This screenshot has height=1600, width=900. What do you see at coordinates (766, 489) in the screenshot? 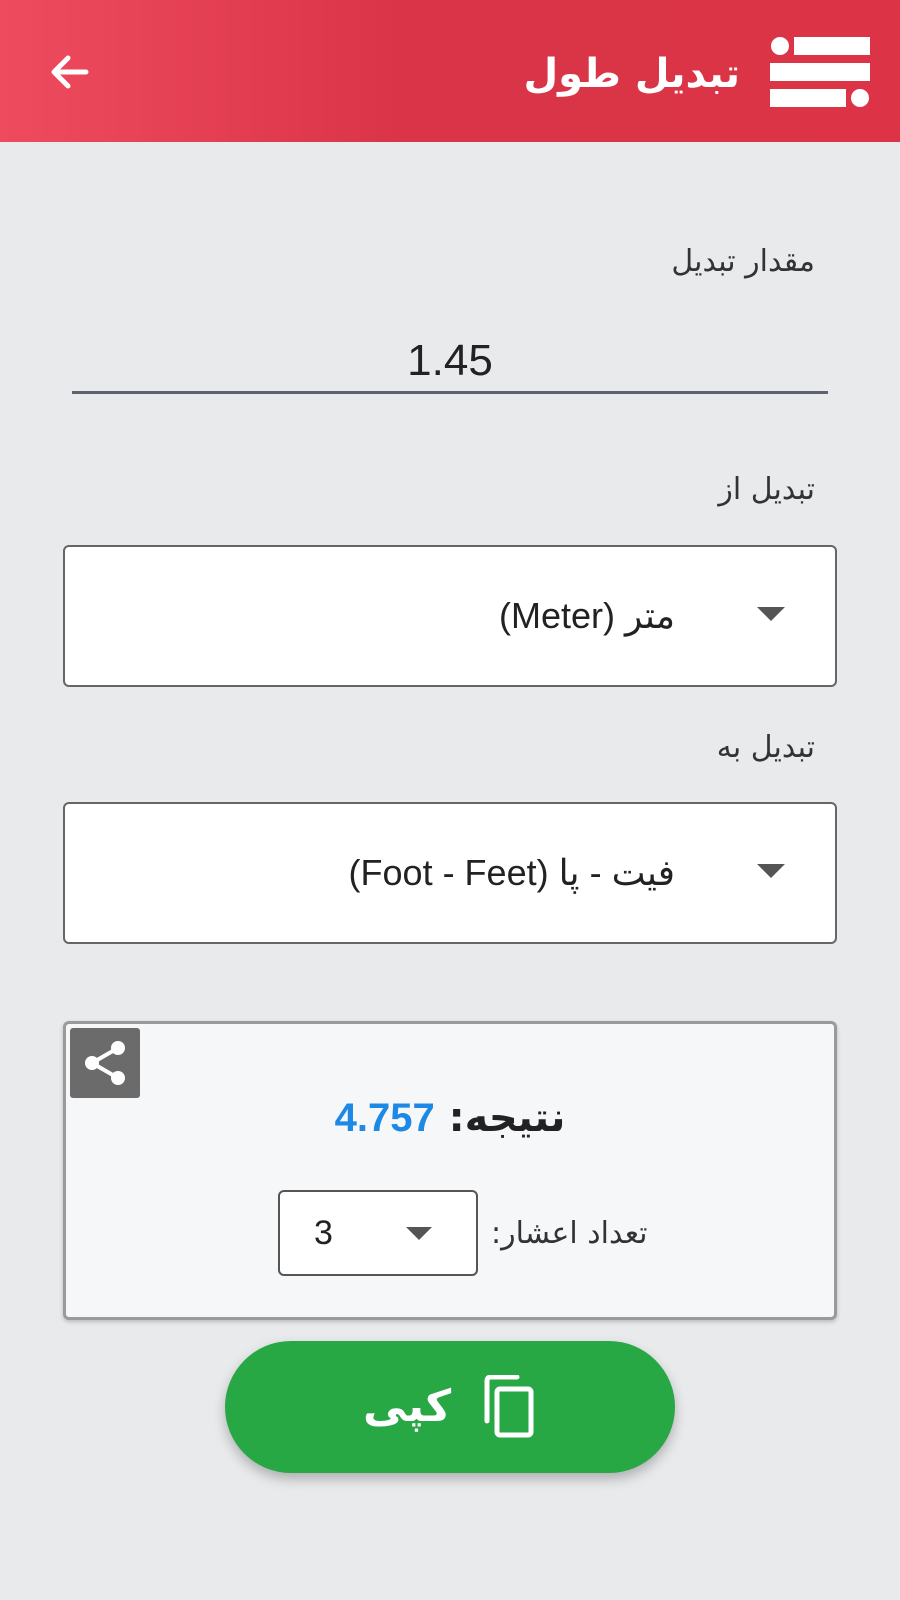
I see `convert-from-label: تبدیل از` at bounding box center [766, 489].